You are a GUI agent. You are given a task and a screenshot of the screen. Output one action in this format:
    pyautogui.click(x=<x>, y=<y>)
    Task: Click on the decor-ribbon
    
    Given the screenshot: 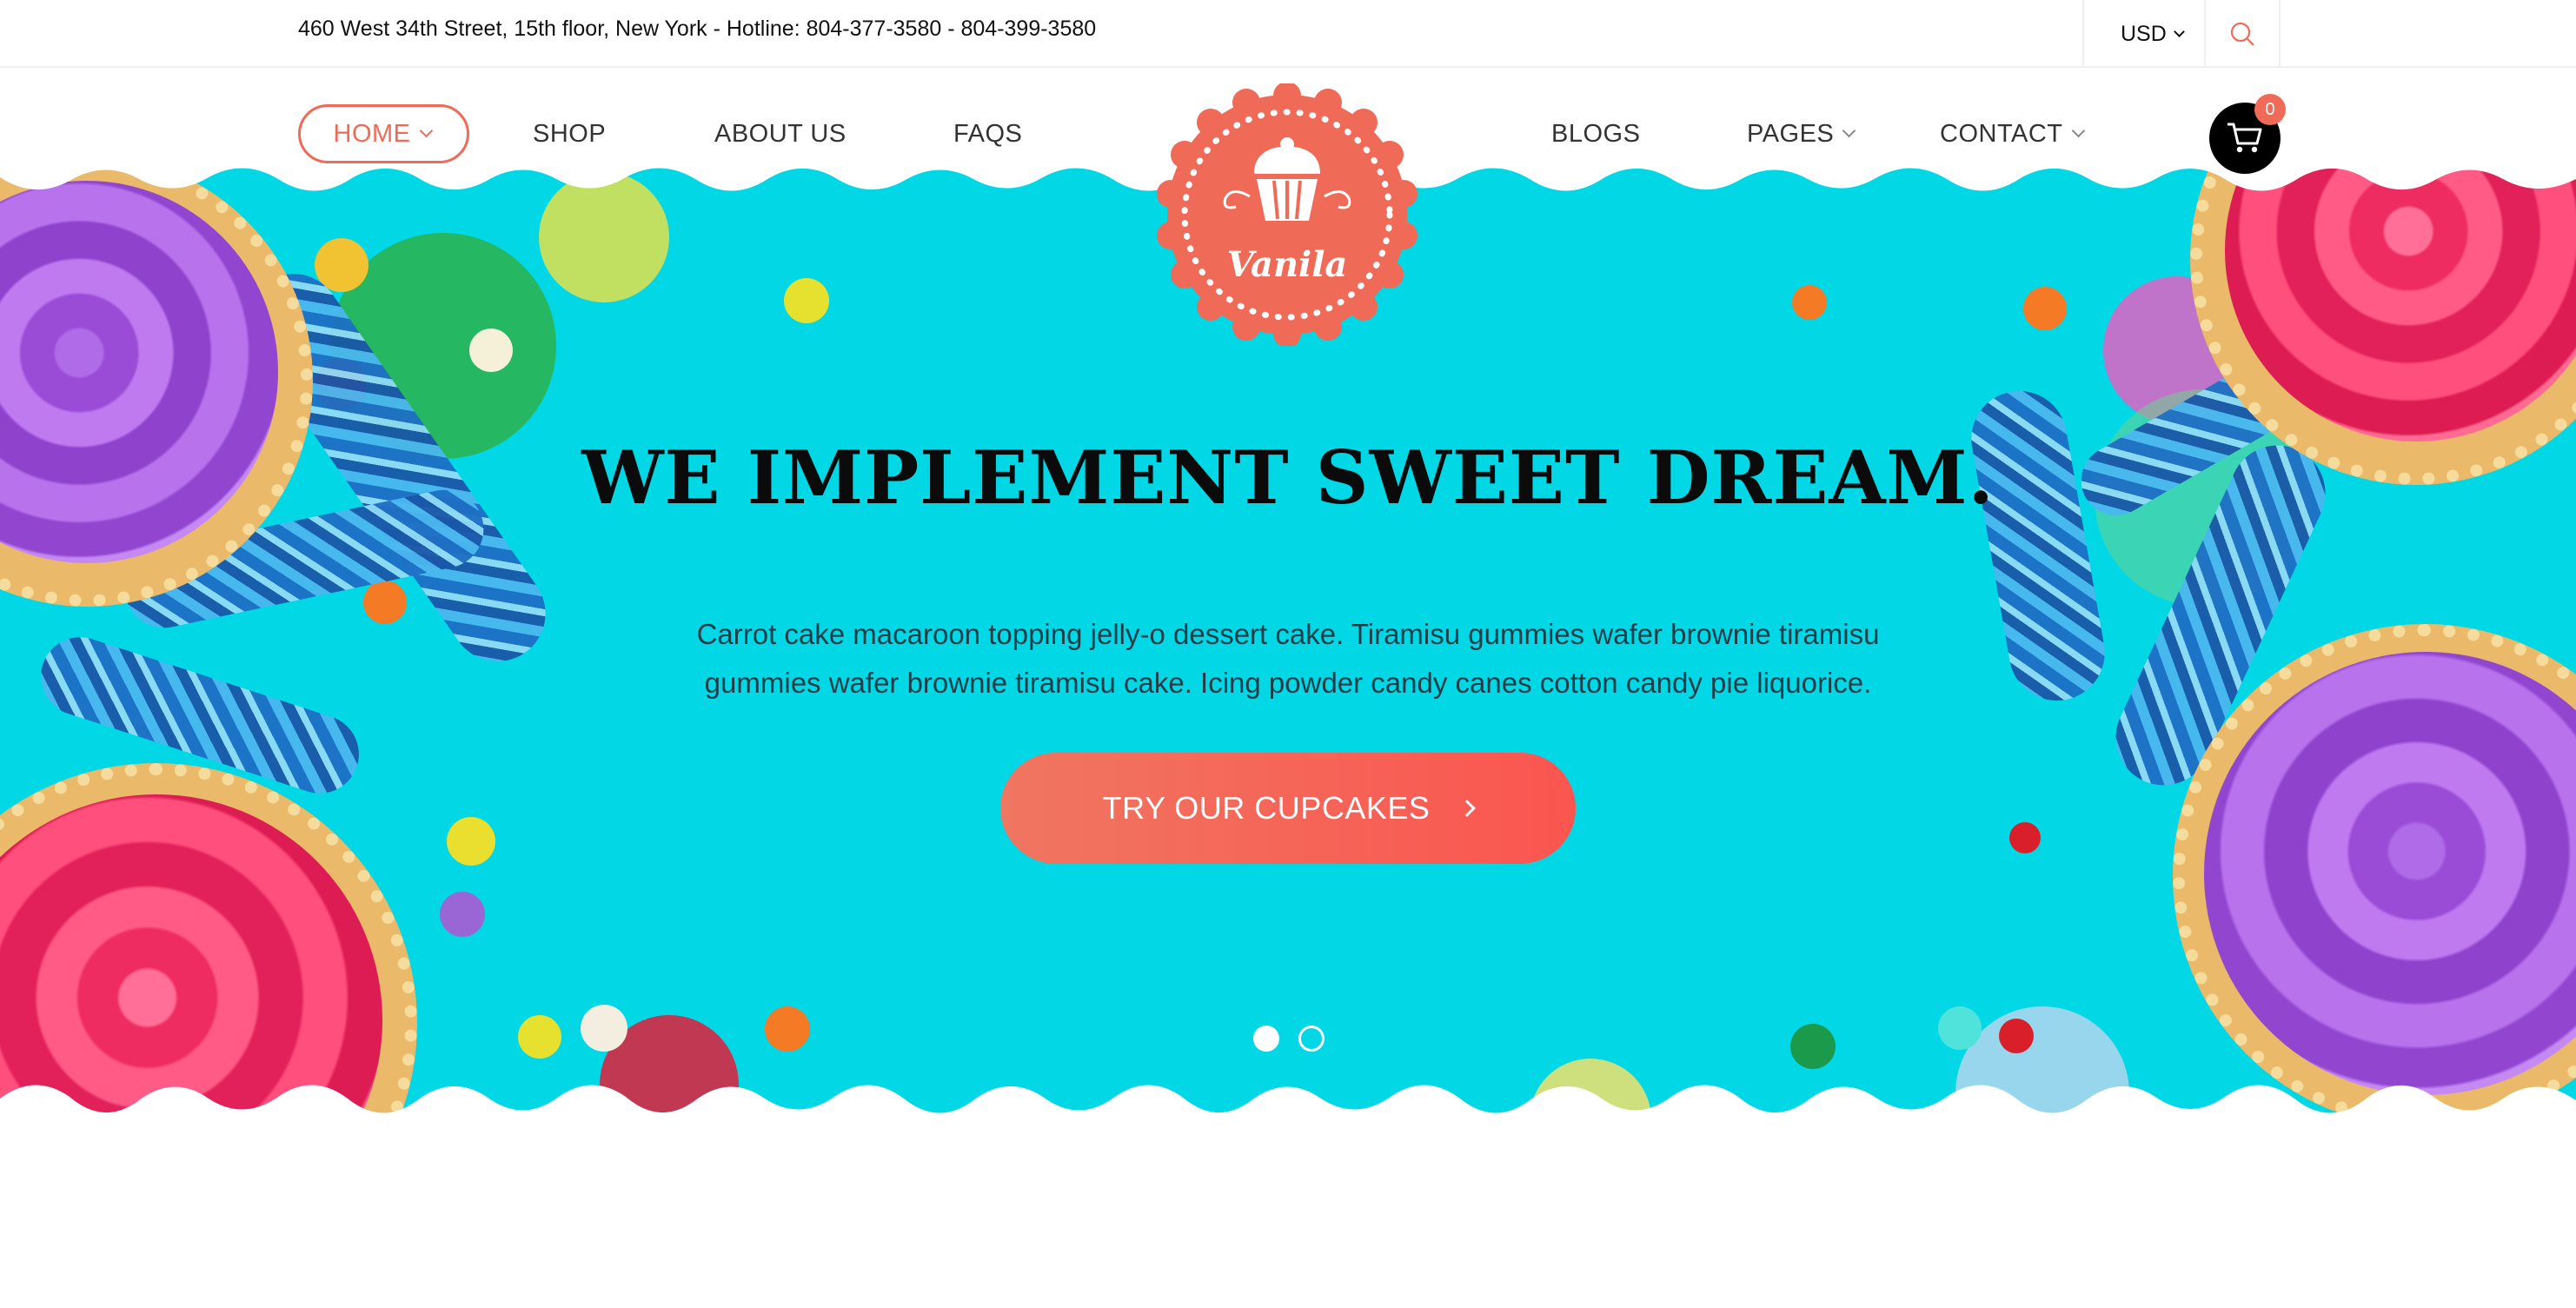 What is the action you would take?
    pyautogui.click(x=2038, y=545)
    